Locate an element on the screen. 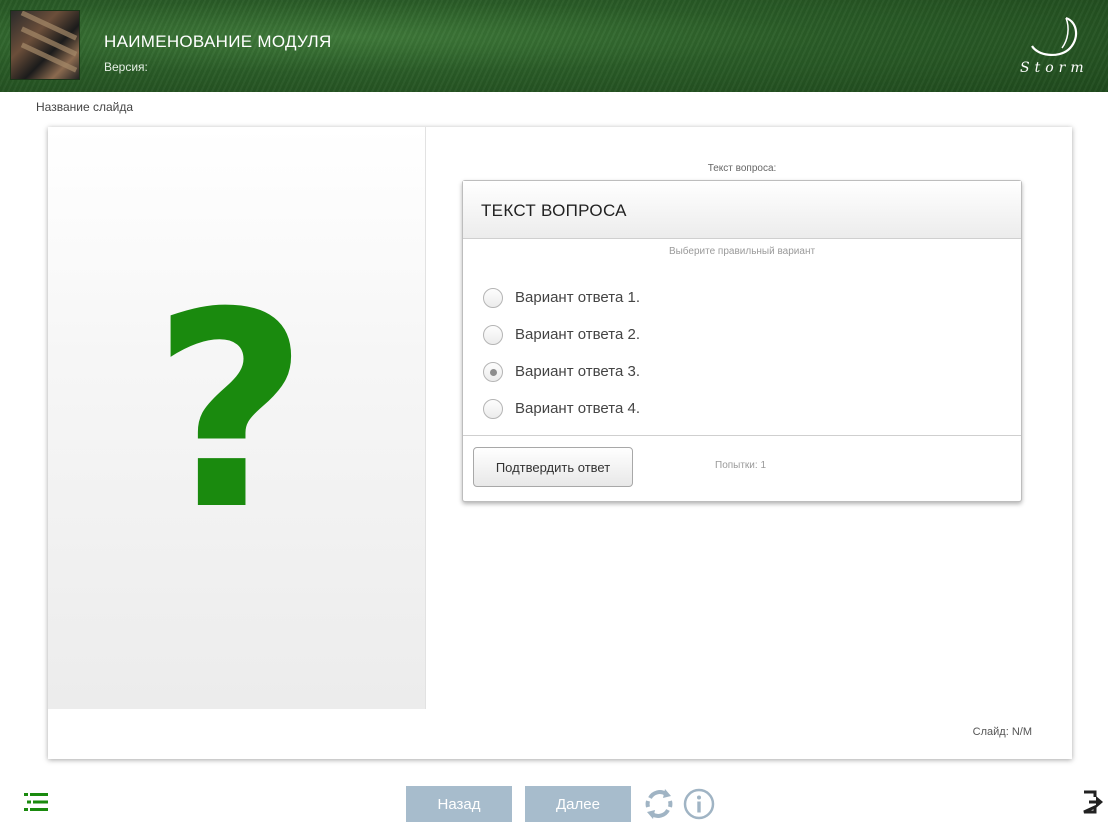 The image size is (1108, 834). question-hint: Выберите правильный вариант is located at coordinates (742, 251).